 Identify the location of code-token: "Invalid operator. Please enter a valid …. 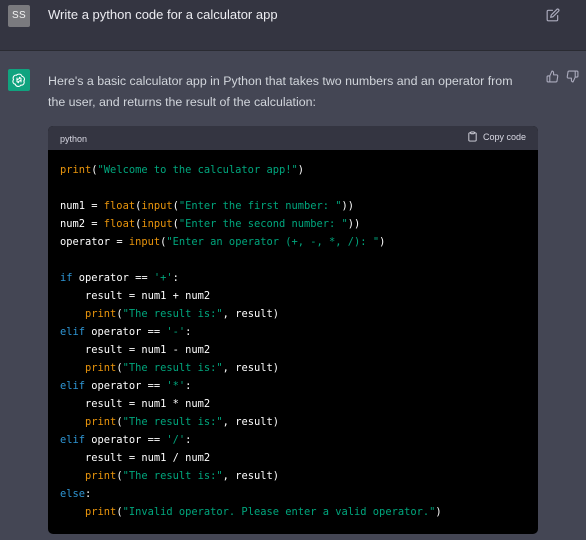
(279, 512).